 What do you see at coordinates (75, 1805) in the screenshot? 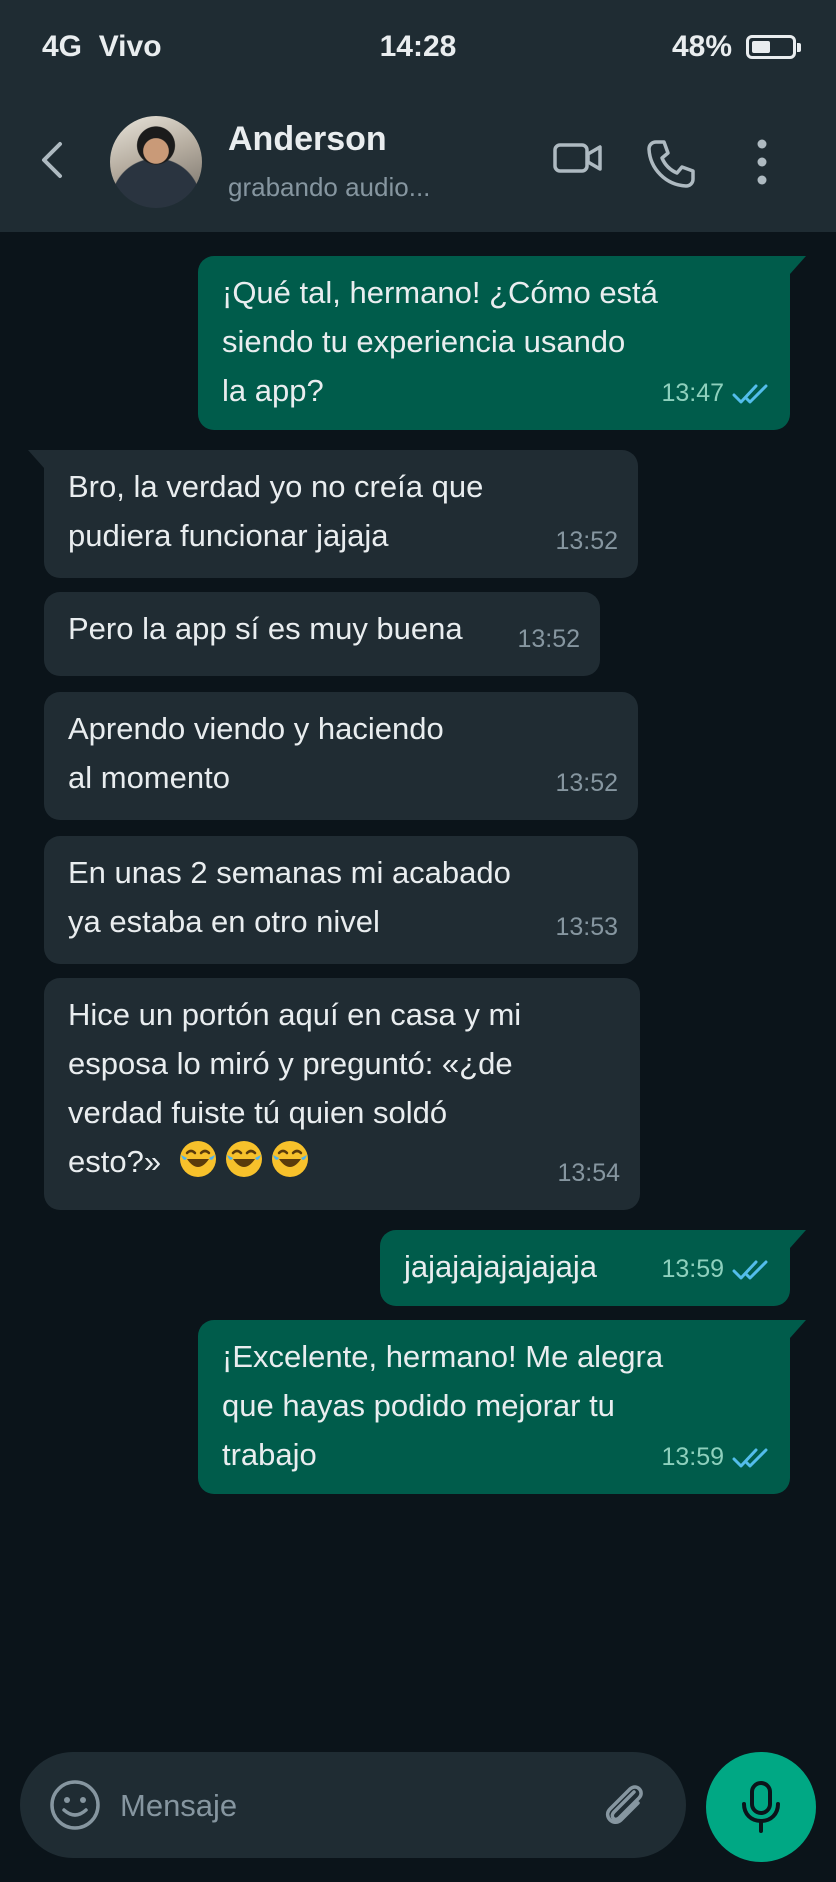
I see `emoji-icon` at bounding box center [75, 1805].